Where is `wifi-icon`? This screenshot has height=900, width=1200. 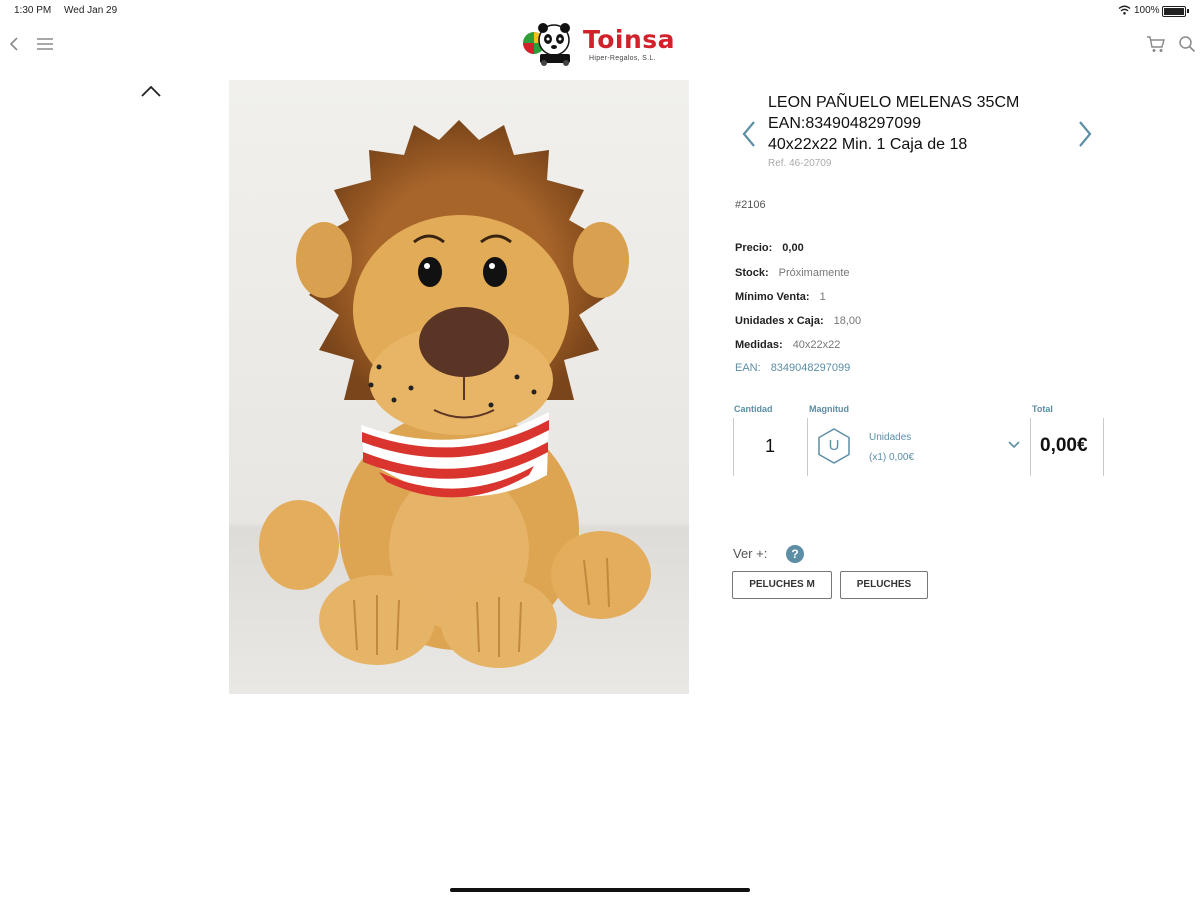 wifi-icon is located at coordinates (1124, 10).